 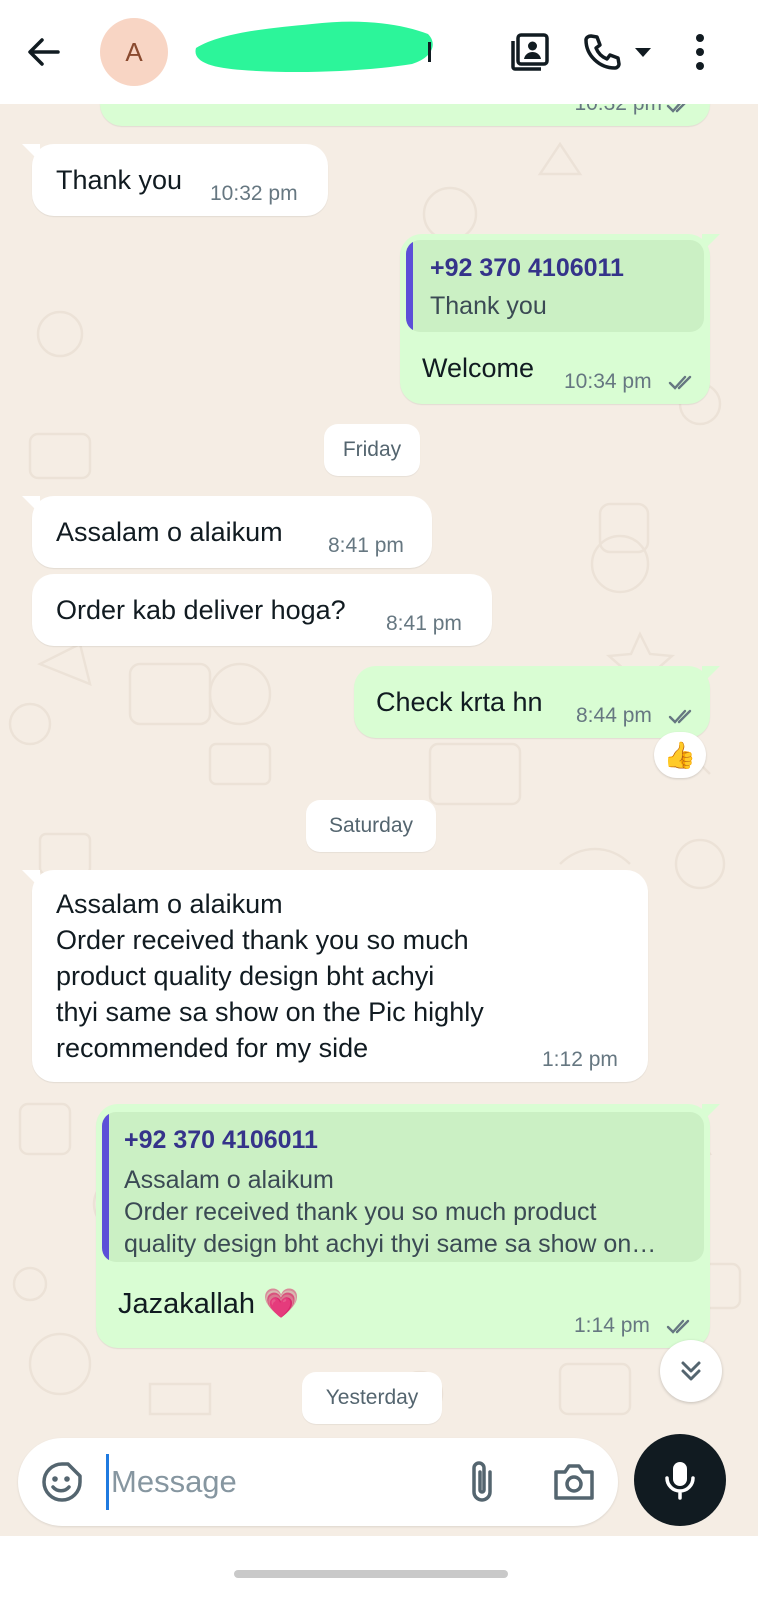 What do you see at coordinates (612, 1325) in the screenshot?
I see `message-time: 1:14 pm` at bounding box center [612, 1325].